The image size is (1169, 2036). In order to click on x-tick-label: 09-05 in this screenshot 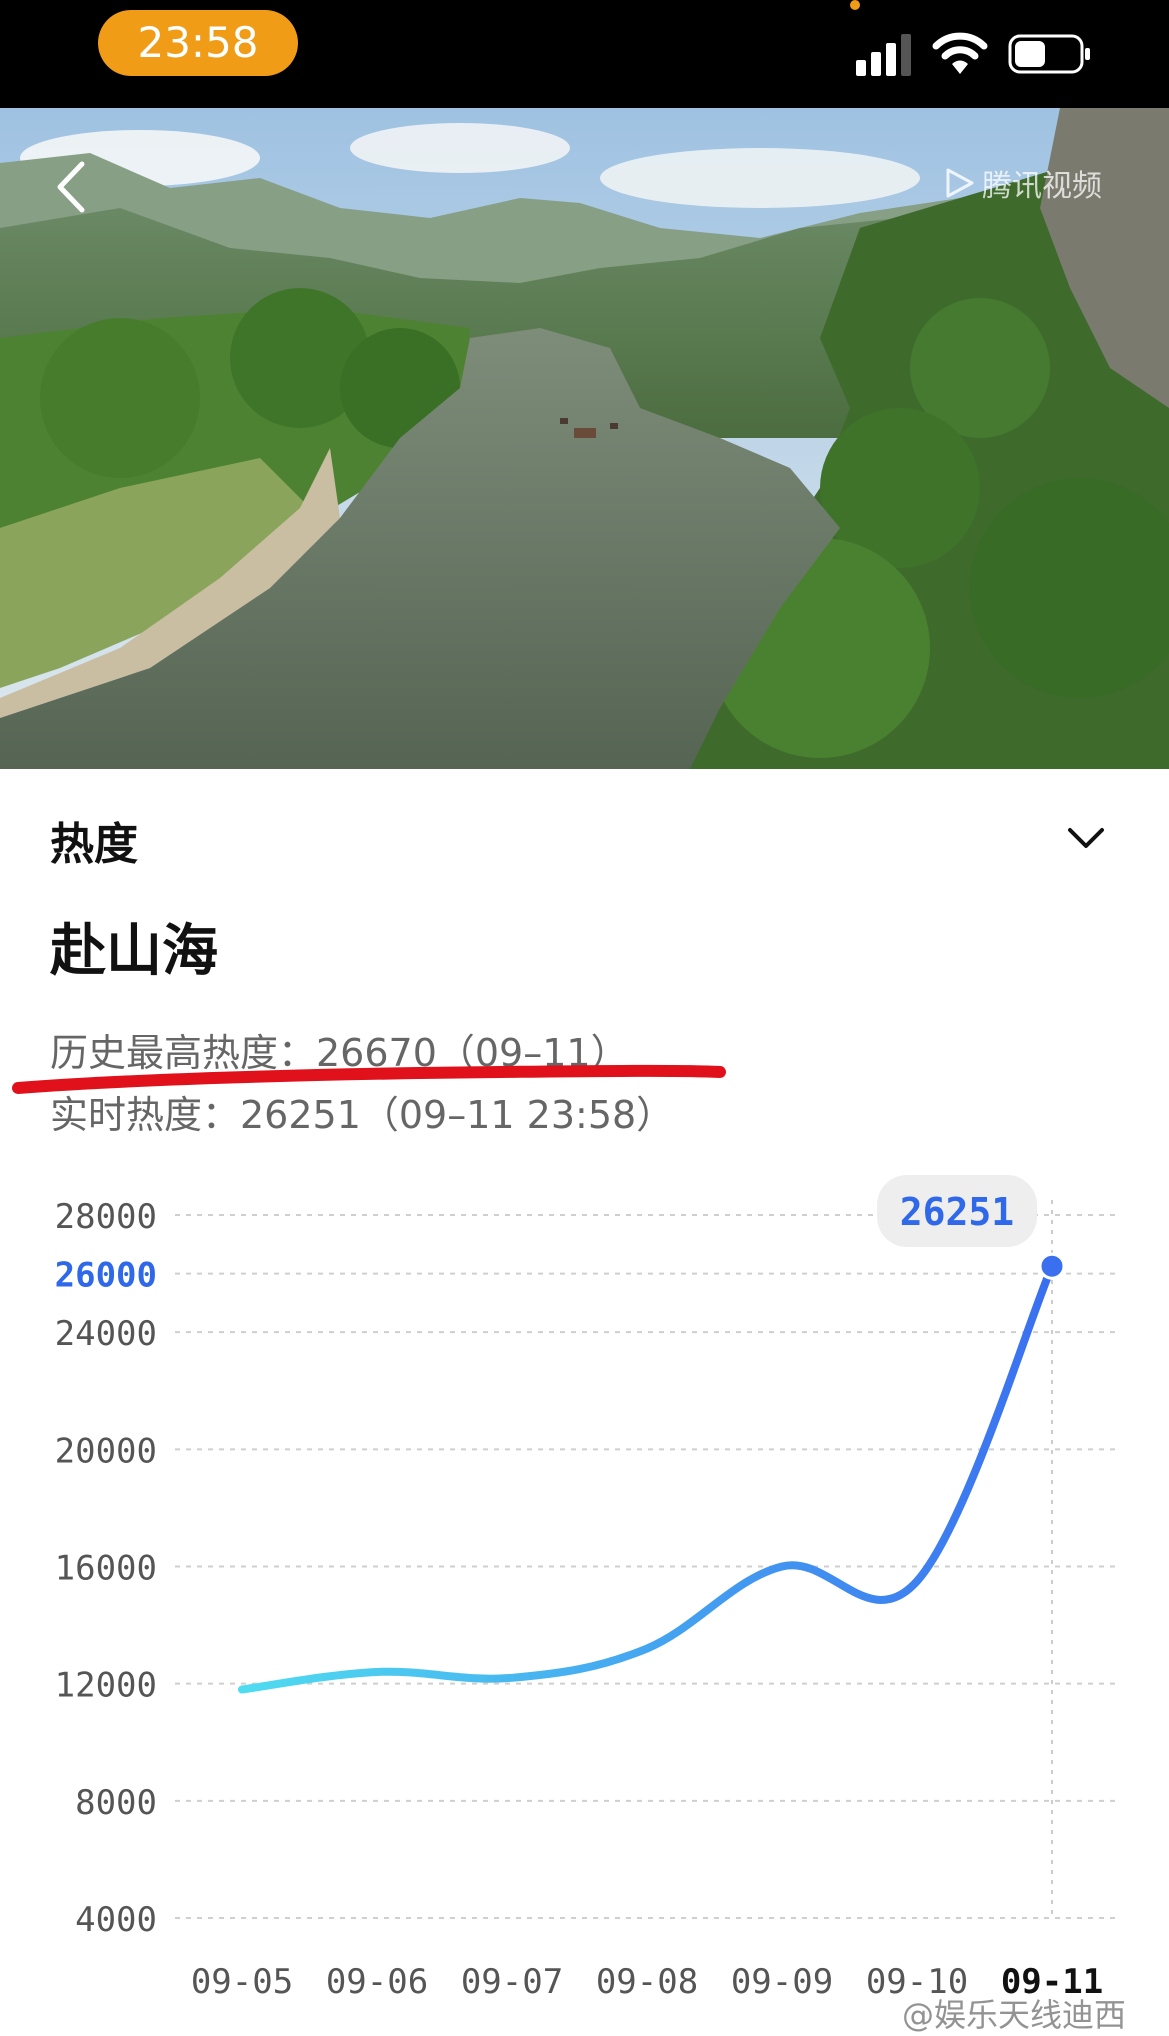, I will do `click(242, 1982)`.